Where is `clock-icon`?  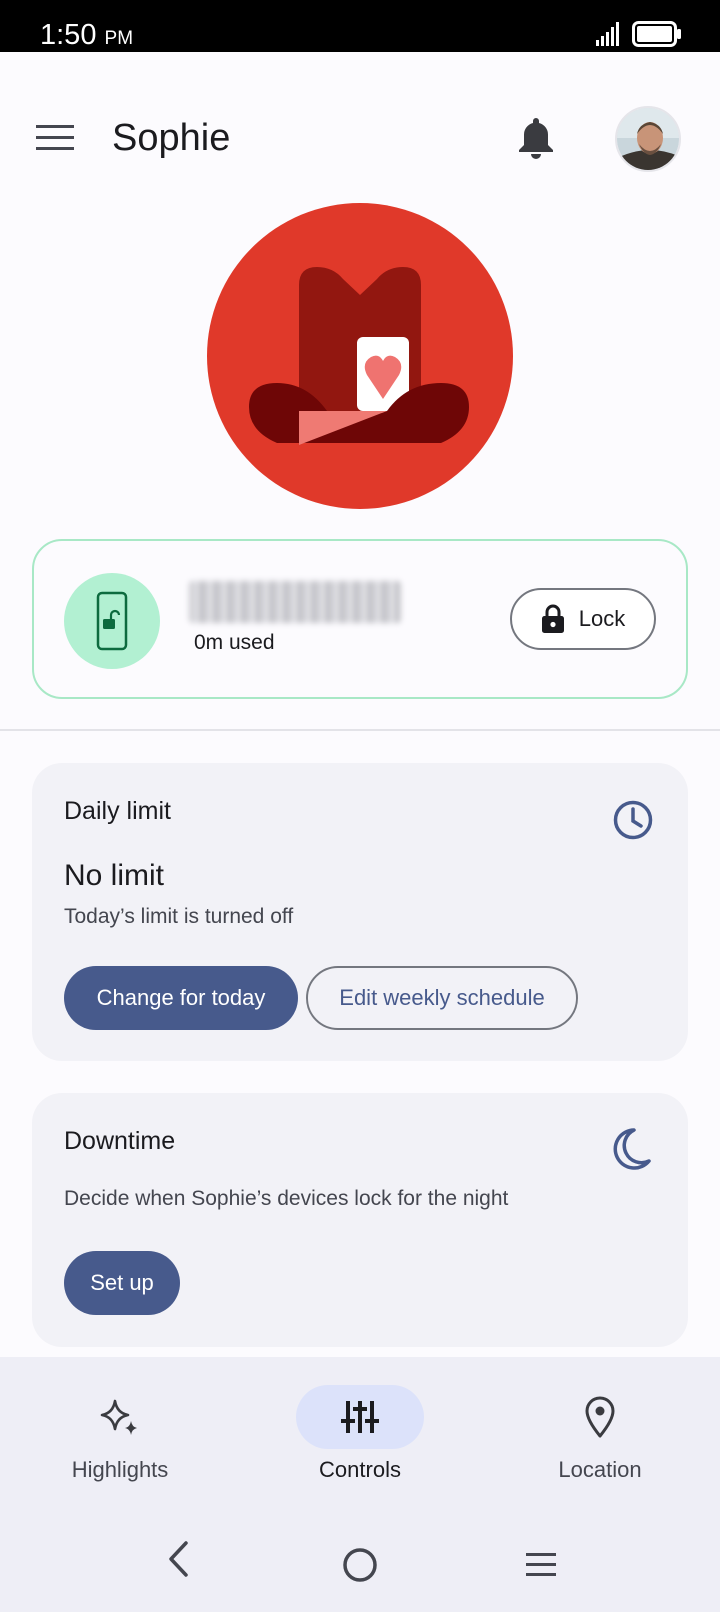
clock-icon is located at coordinates (633, 820).